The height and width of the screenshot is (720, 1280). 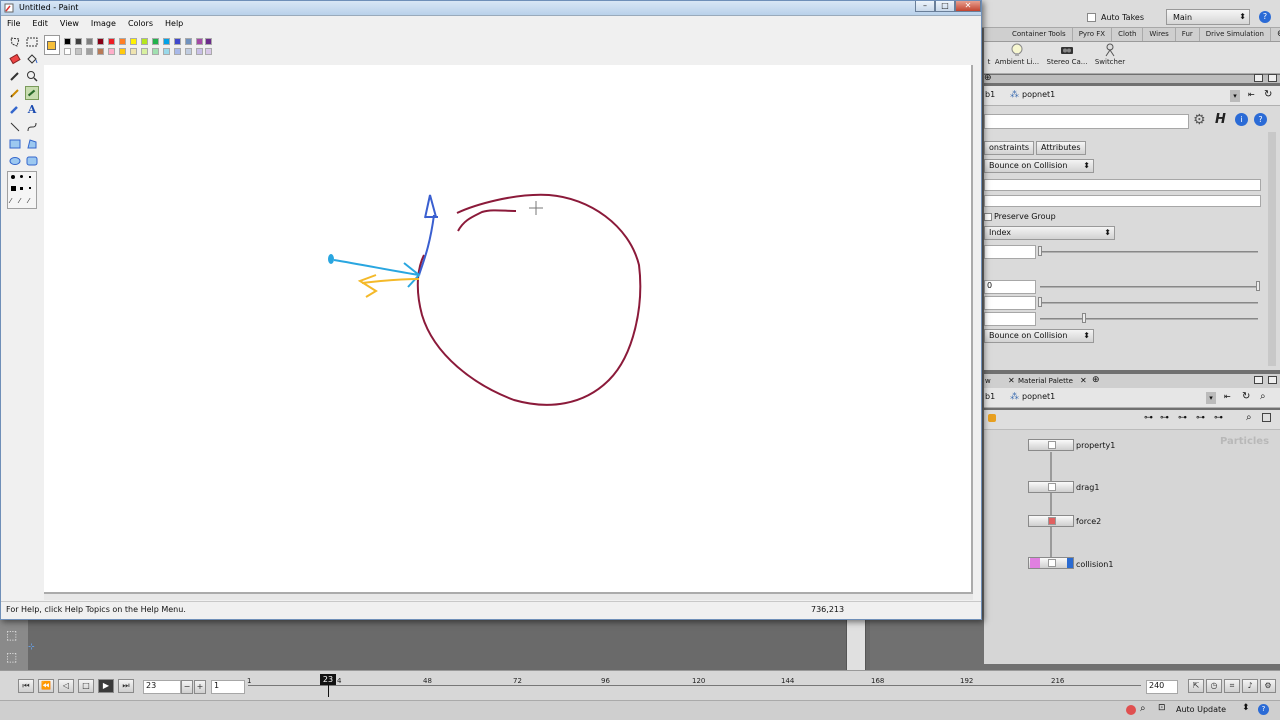 I want to click on jump-to-end-button: ⏭, so click(x=126, y=686).